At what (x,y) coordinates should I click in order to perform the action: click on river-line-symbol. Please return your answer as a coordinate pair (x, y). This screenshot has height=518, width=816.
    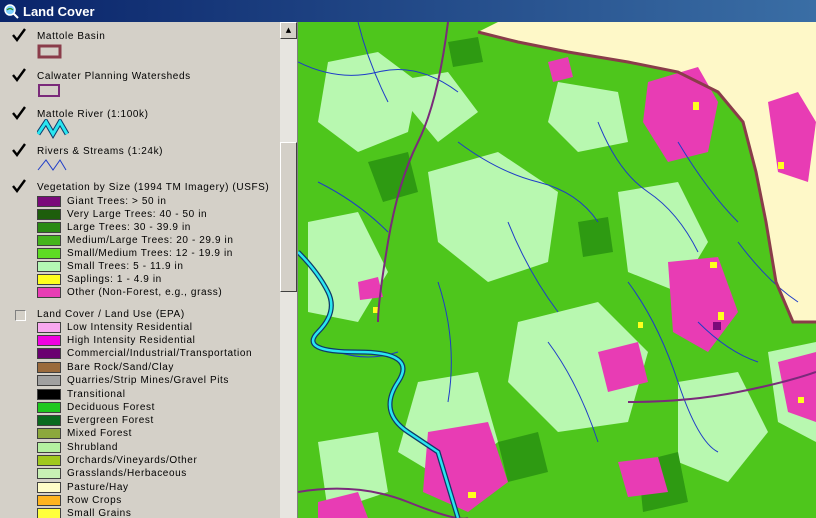
    Looking at the image, I should click on (53, 129).